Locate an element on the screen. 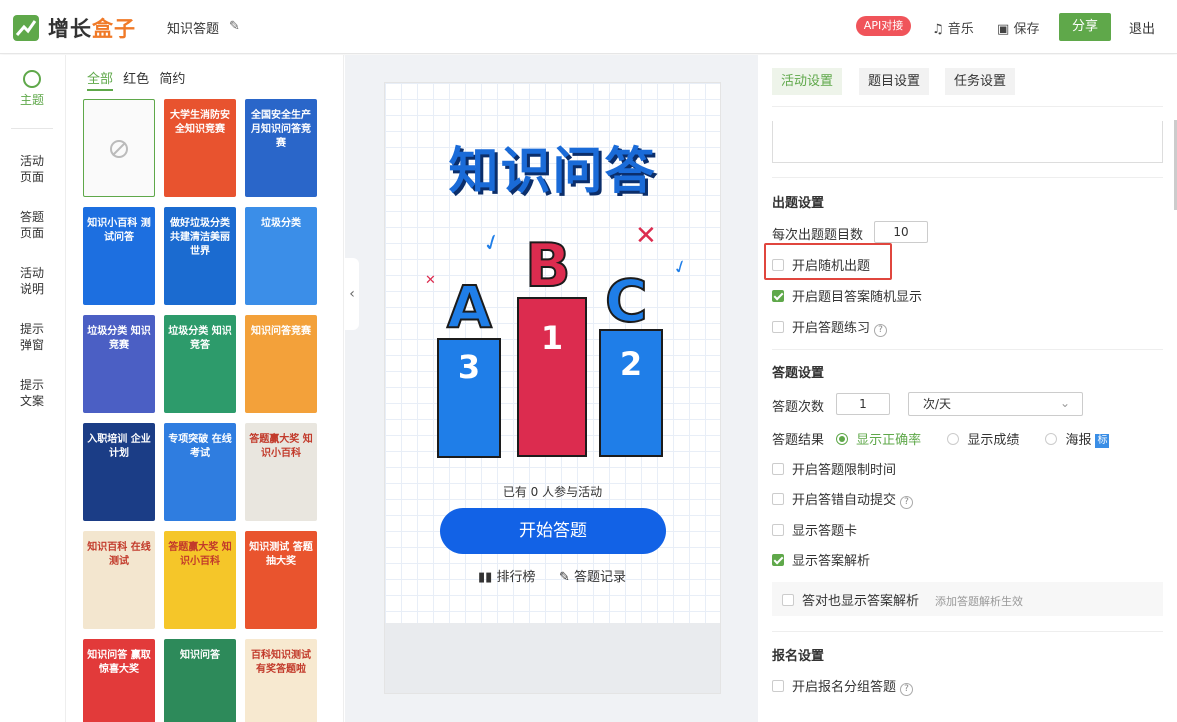 The image size is (1177, 722). palette-icon is located at coordinates (32, 79).